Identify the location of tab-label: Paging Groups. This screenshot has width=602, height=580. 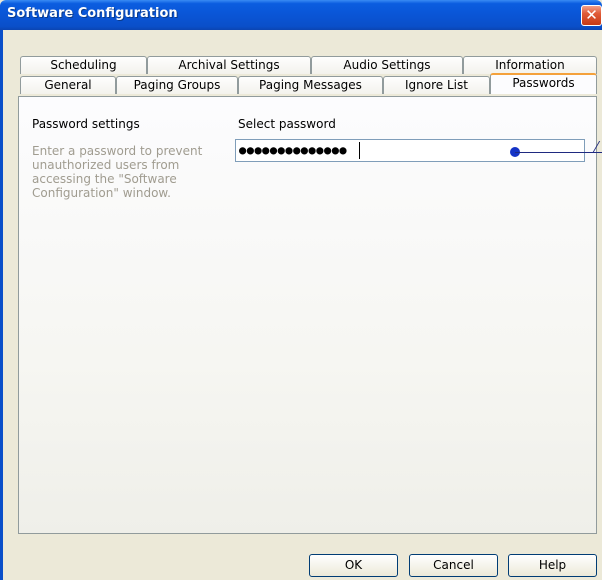
(177, 85).